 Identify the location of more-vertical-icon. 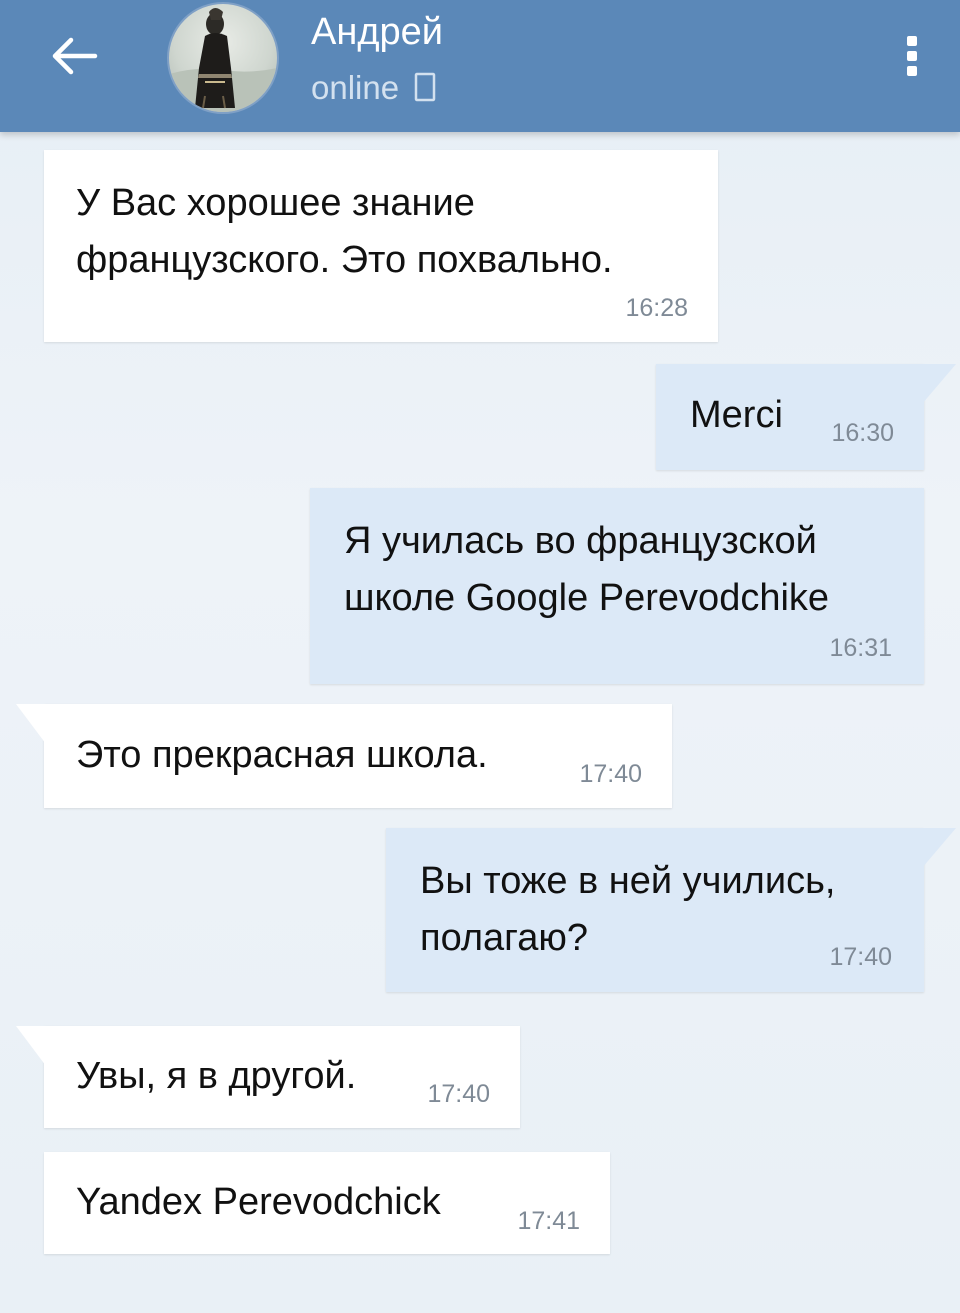
(912, 56).